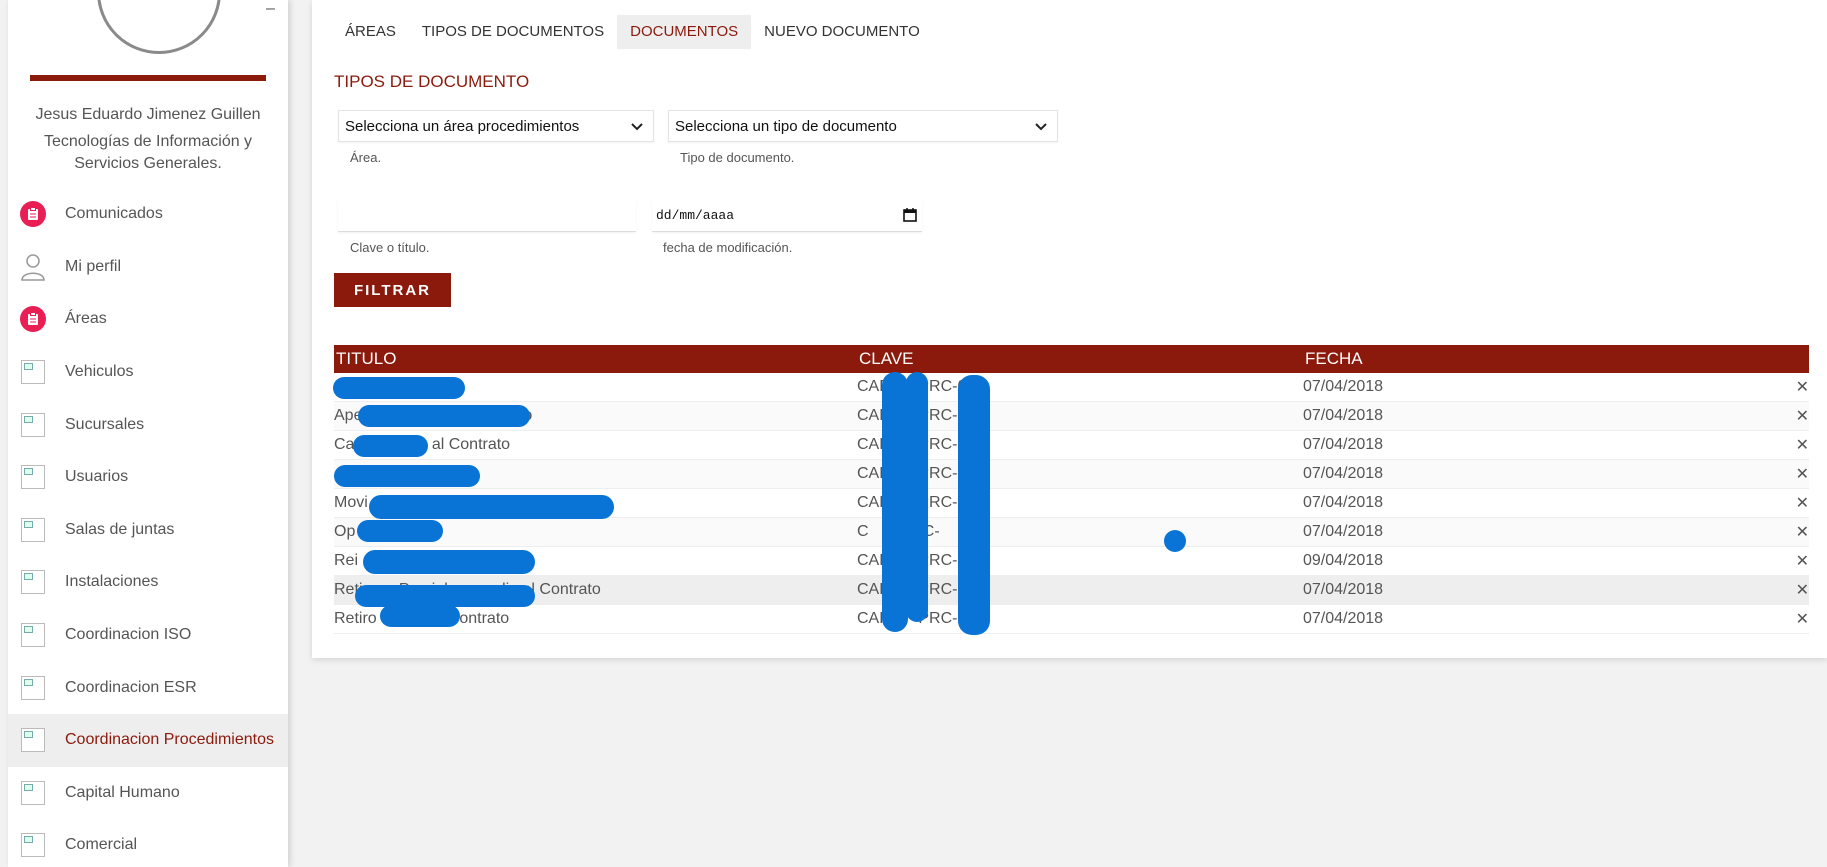  Describe the element at coordinates (695, 215) in the screenshot. I see `date-input-value: dd/mm/aaaa` at that location.